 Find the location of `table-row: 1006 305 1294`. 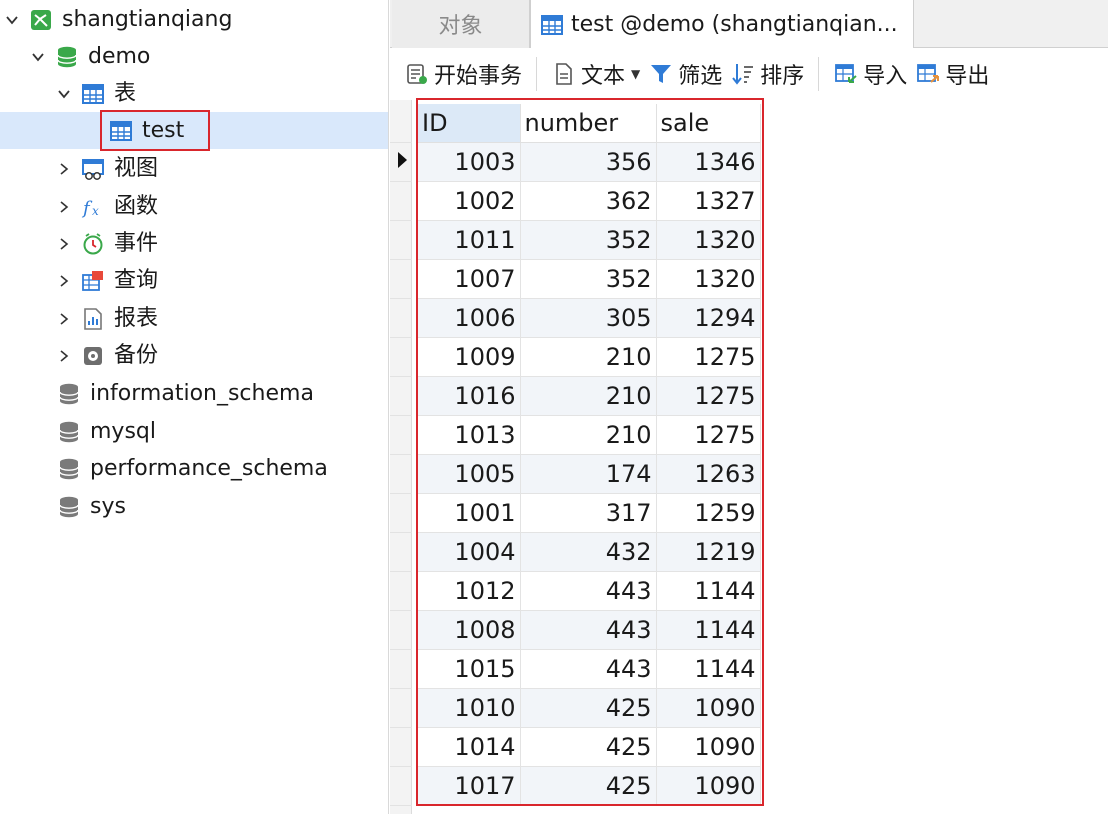

table-row: 1006 305 1294 is located at coordinates (589, 318).